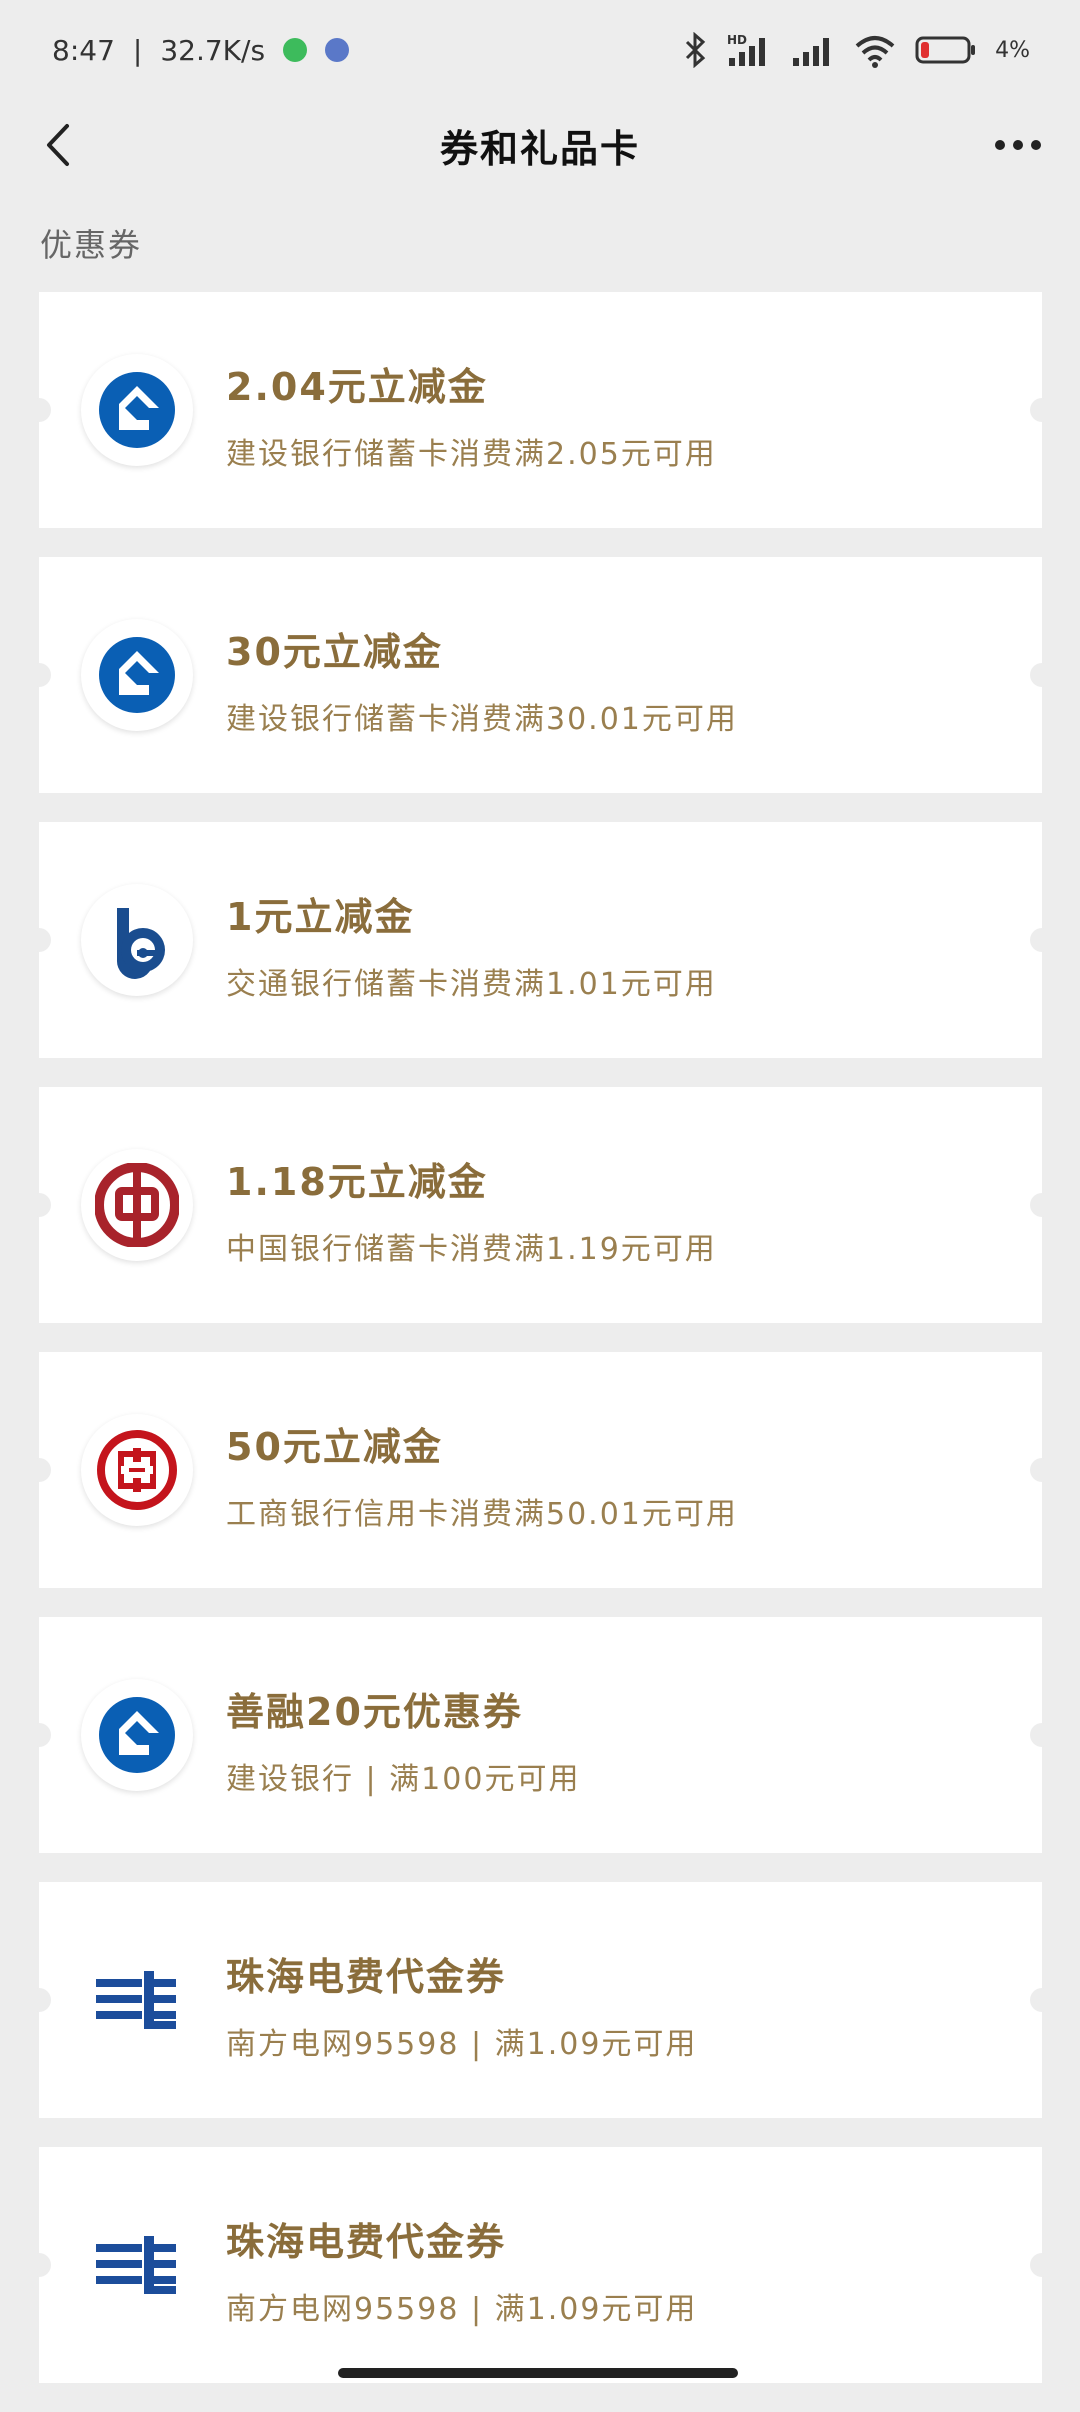  What do you see at coordinates (540, 1470) in the screenshot?
I see `coupon-card: 50元立减金 工商银行信用卡消费满50.01元可用` at bounding box center [540, 1470].